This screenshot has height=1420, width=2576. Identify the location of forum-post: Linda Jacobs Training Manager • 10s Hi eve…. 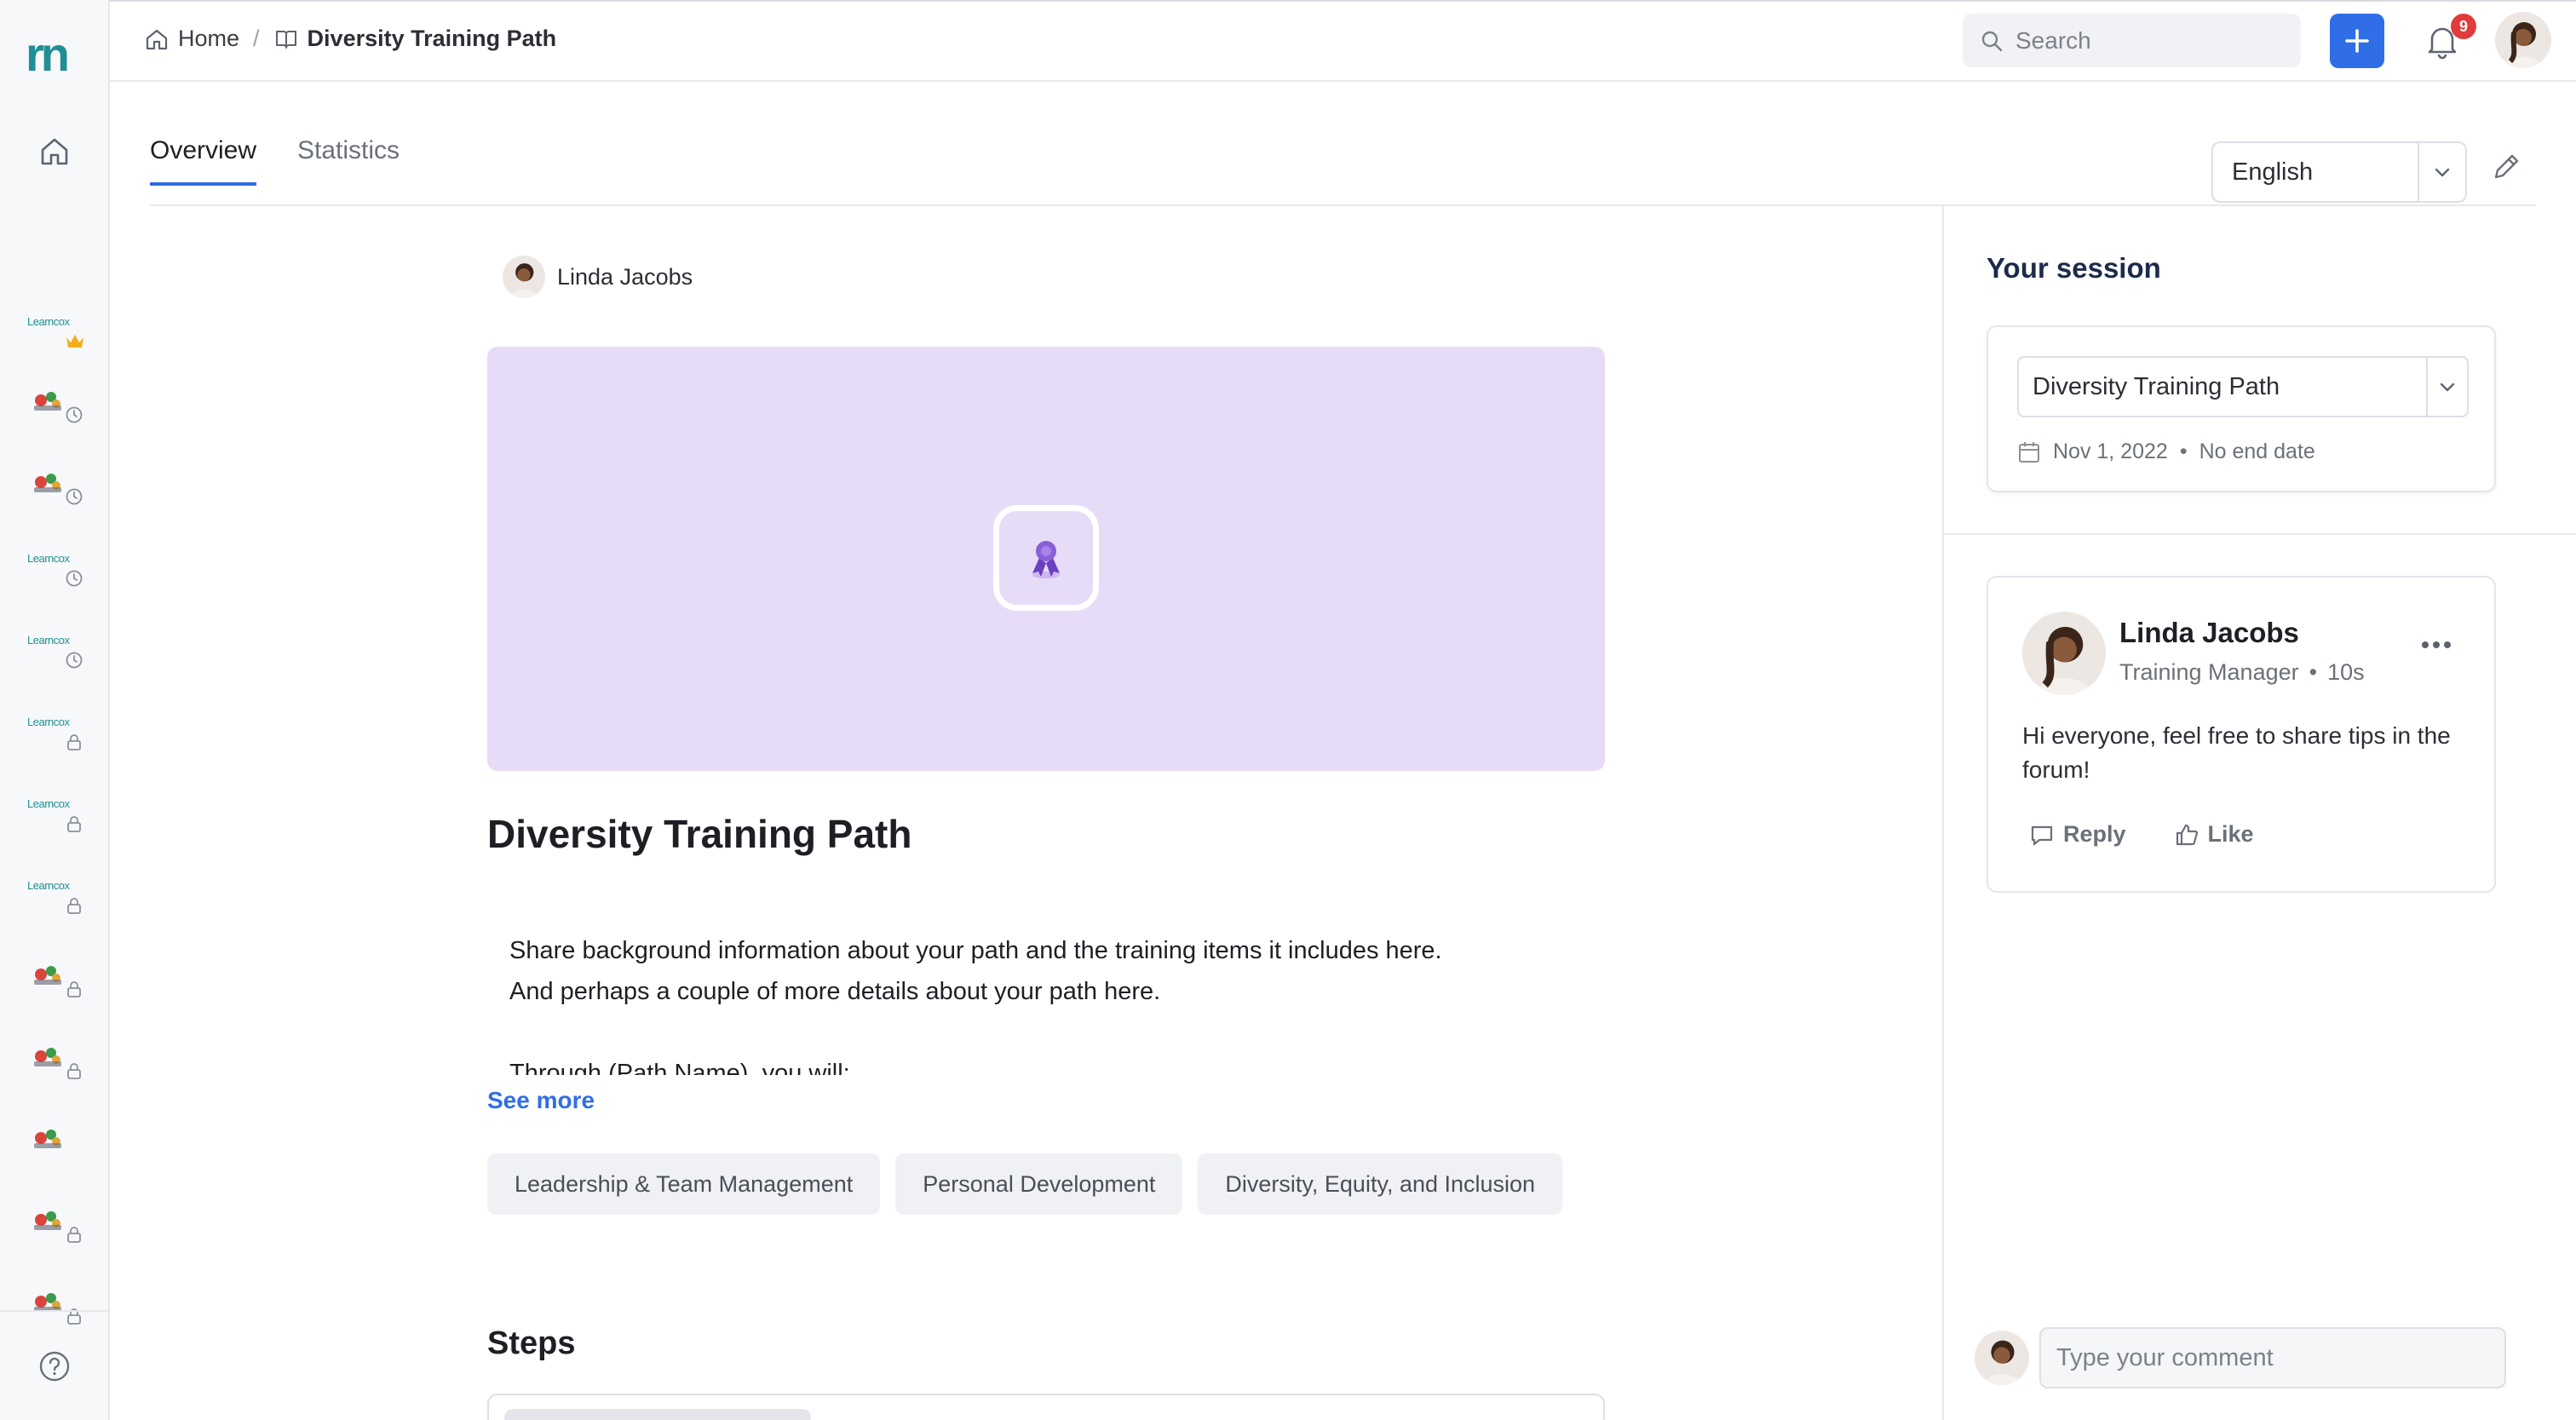
(2241, 734).